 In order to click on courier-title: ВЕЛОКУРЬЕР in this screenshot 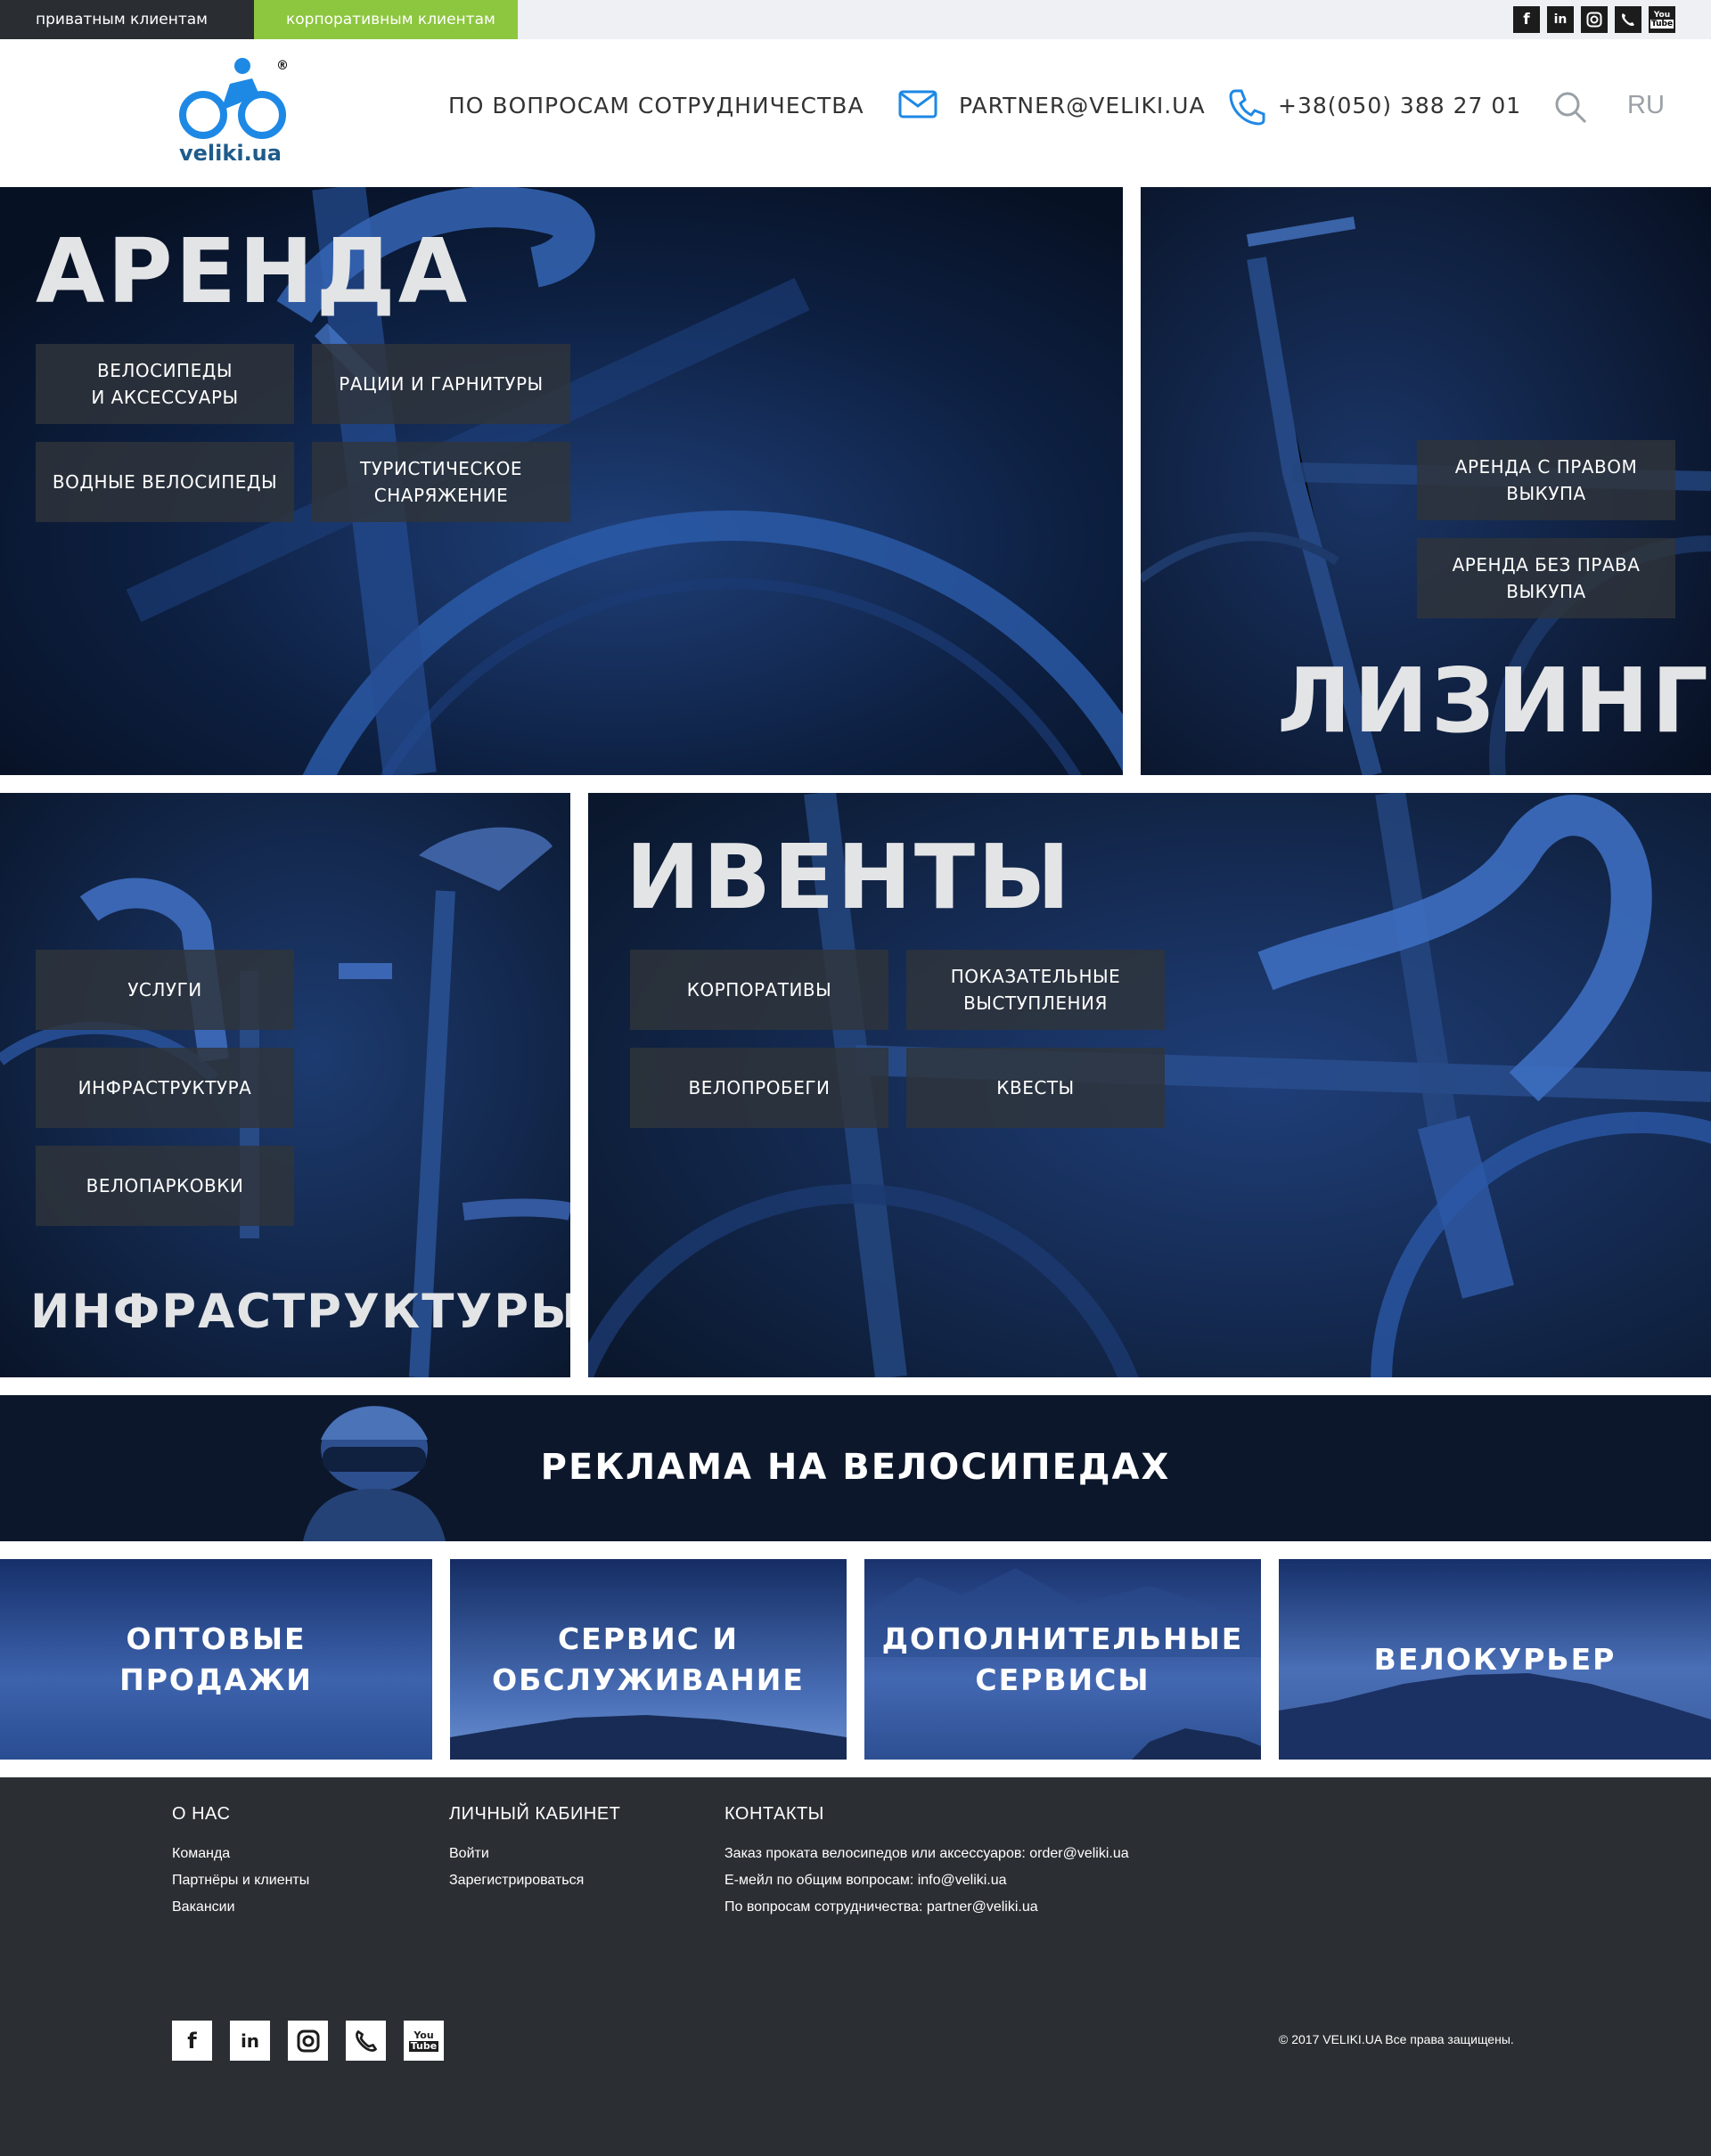, I will do `click(1495, 1659)`.